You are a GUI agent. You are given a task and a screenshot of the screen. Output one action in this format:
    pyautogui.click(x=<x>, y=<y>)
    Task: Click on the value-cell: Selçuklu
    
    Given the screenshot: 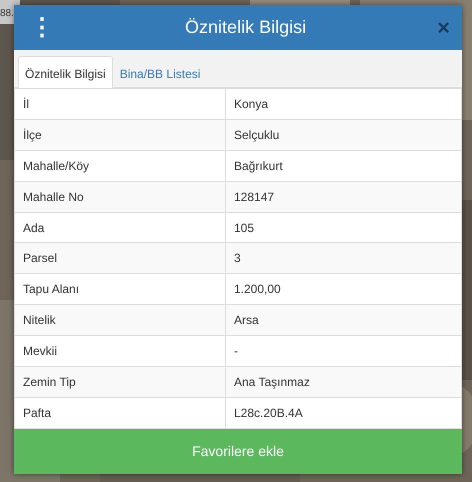 What is the action you would take?
    pyautogui.click(x=344, y=134)
    